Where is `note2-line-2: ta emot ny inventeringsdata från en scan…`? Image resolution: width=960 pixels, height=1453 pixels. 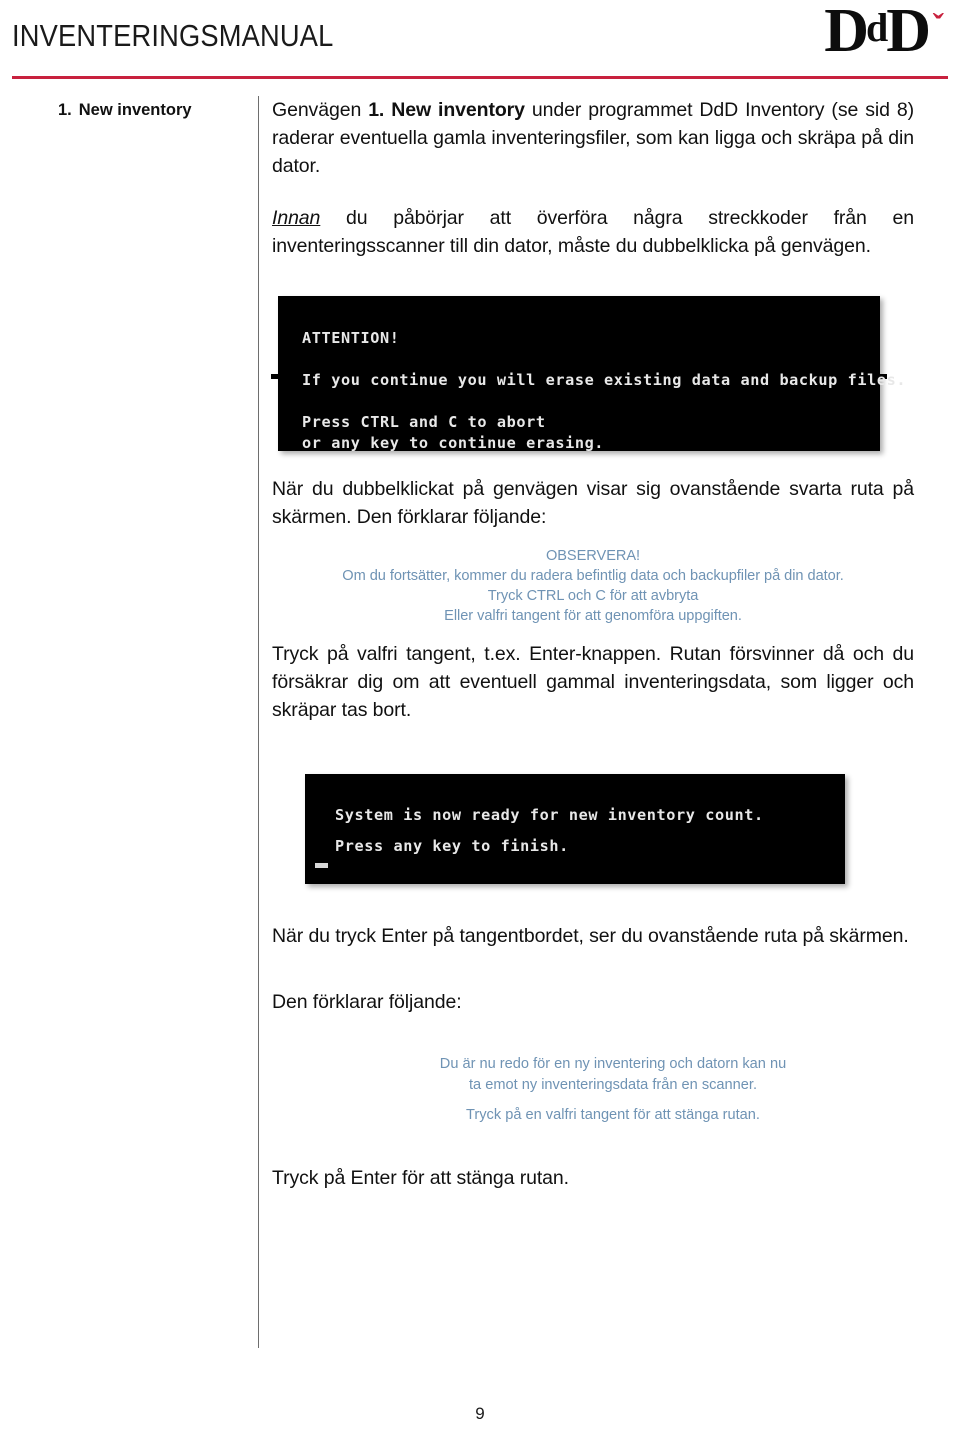
note2-line-2: ta emot ny inventeringsdata från en scan… is located at coordinates (613, 1084).